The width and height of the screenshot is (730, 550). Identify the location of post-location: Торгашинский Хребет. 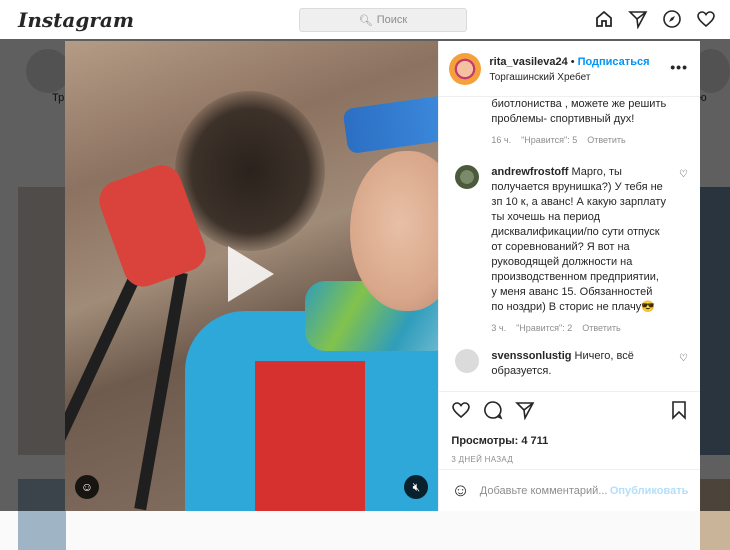
(569, 77).